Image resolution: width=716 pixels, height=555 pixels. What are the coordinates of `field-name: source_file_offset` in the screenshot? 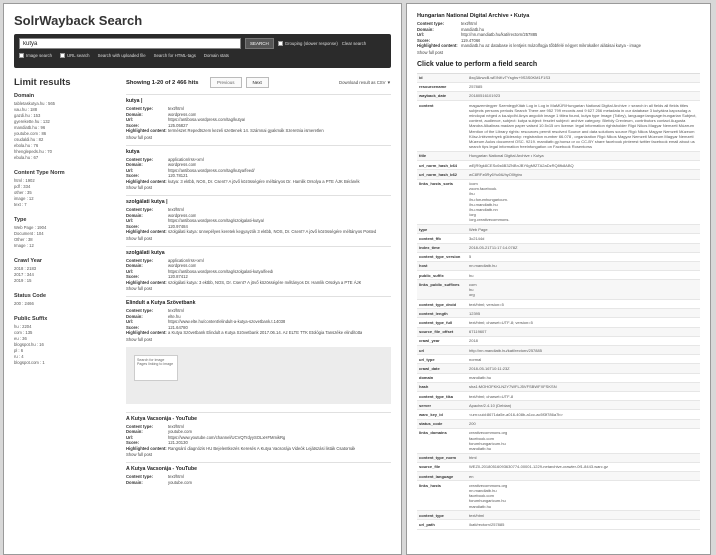 It's located at (436, 332).